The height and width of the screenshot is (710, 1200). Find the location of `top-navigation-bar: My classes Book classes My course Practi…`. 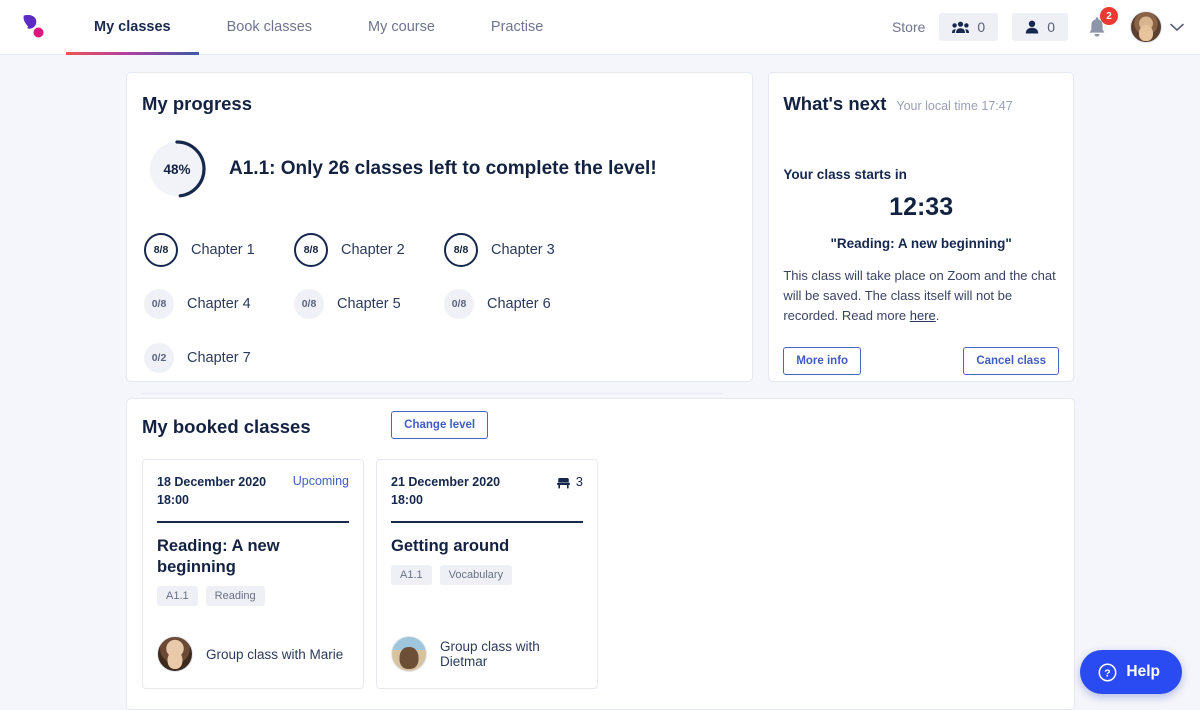

top-navigation-bar: My classes Book classes My course Practi… is located at coordinates (600, 27).